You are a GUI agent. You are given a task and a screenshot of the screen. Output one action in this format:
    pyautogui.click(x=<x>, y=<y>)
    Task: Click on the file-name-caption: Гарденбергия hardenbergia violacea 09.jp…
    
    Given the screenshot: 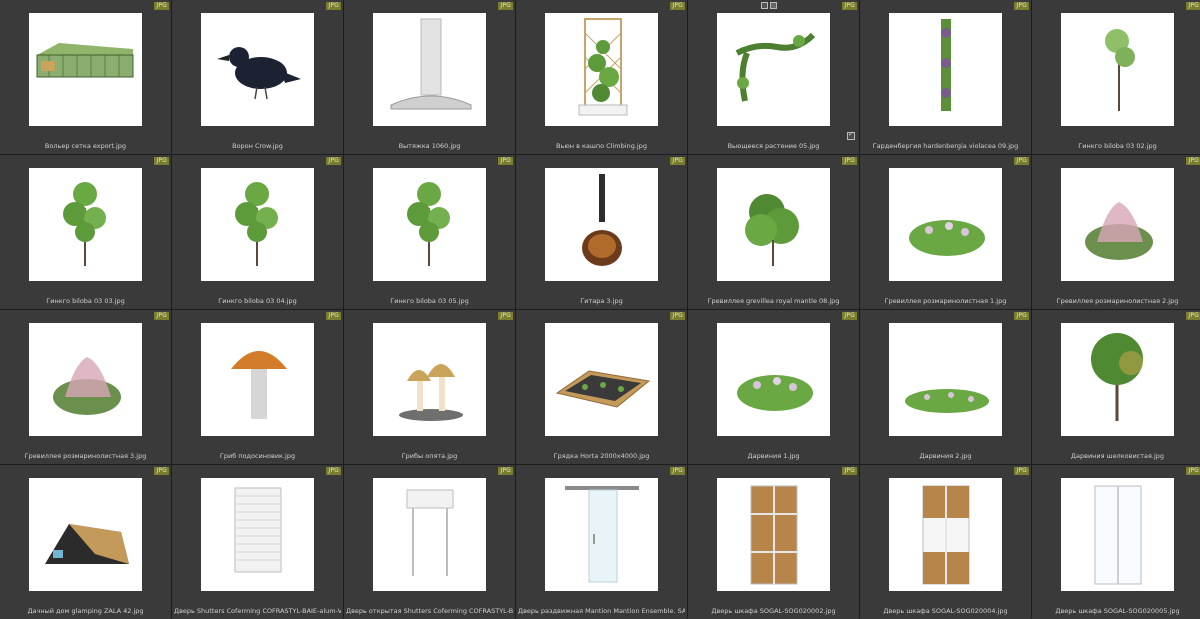 What is the action you would take?
    pyautogui.click(x=945, y=146)
    